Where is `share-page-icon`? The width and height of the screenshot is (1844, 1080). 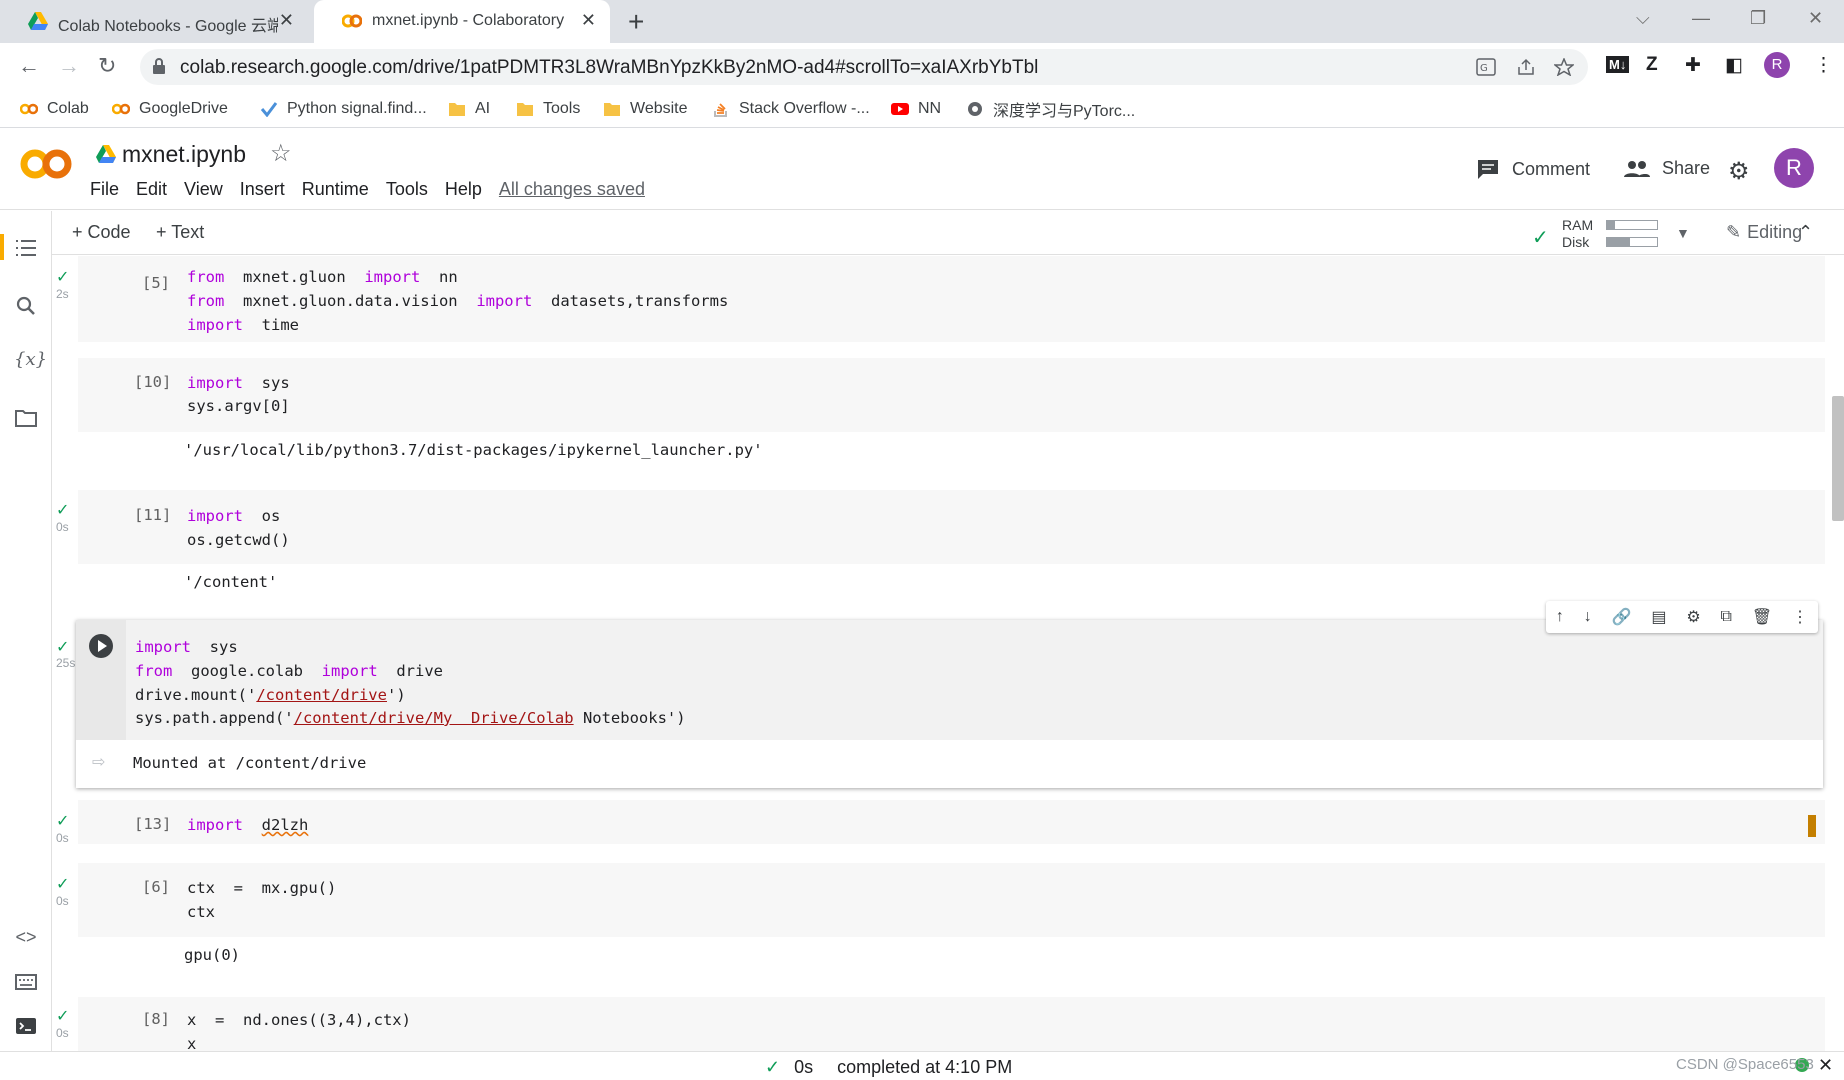
share-page-icon is located at coordinates (1526, 67).